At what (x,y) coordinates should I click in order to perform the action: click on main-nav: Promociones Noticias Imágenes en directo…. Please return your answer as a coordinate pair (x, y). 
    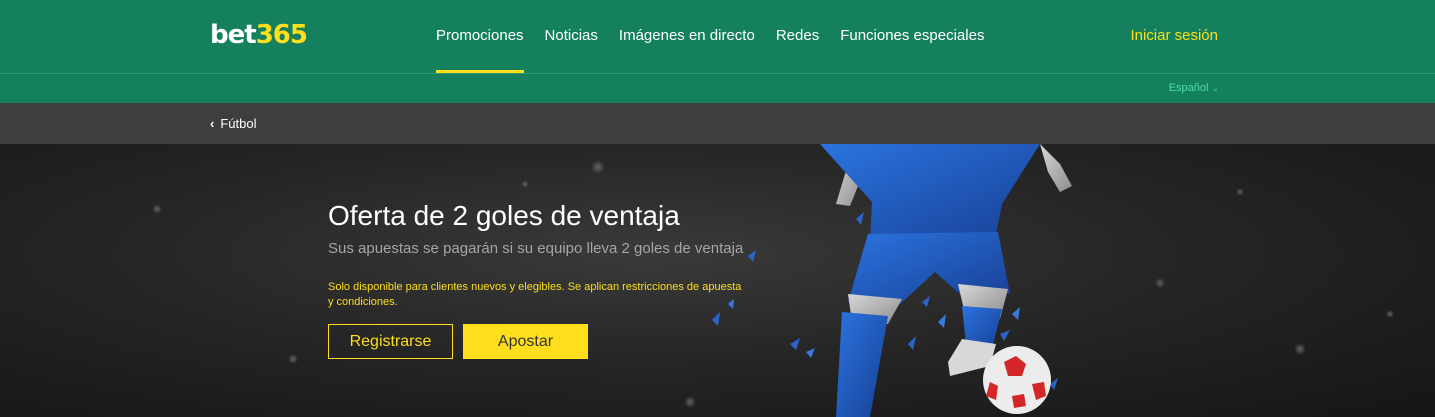
    Looking at the image, I should click on (720, 36).